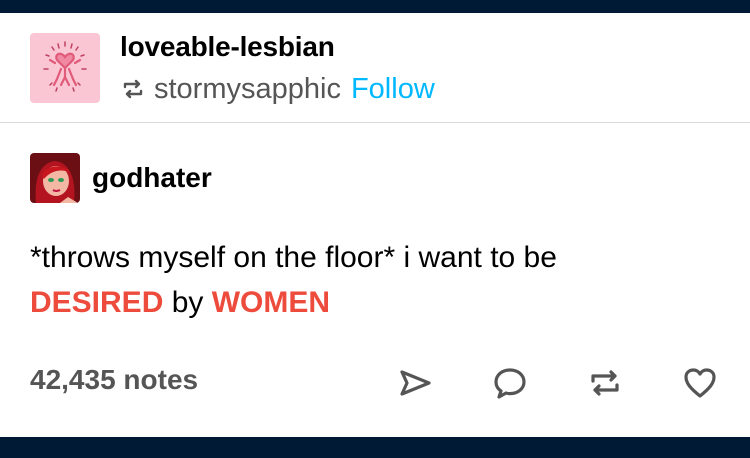  Describe the element at coordinates (114, 380) in the screenshot. I see `notes-count: 42,435 notes` at that location.